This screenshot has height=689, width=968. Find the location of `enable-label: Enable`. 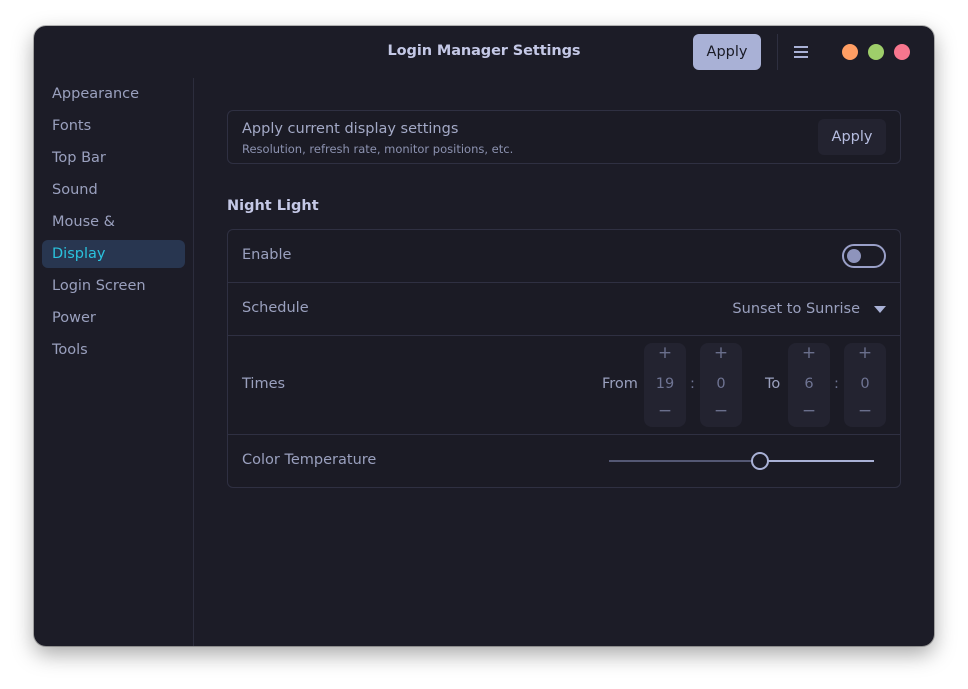

enable-label: Enable is located at coordinates (267, 255).